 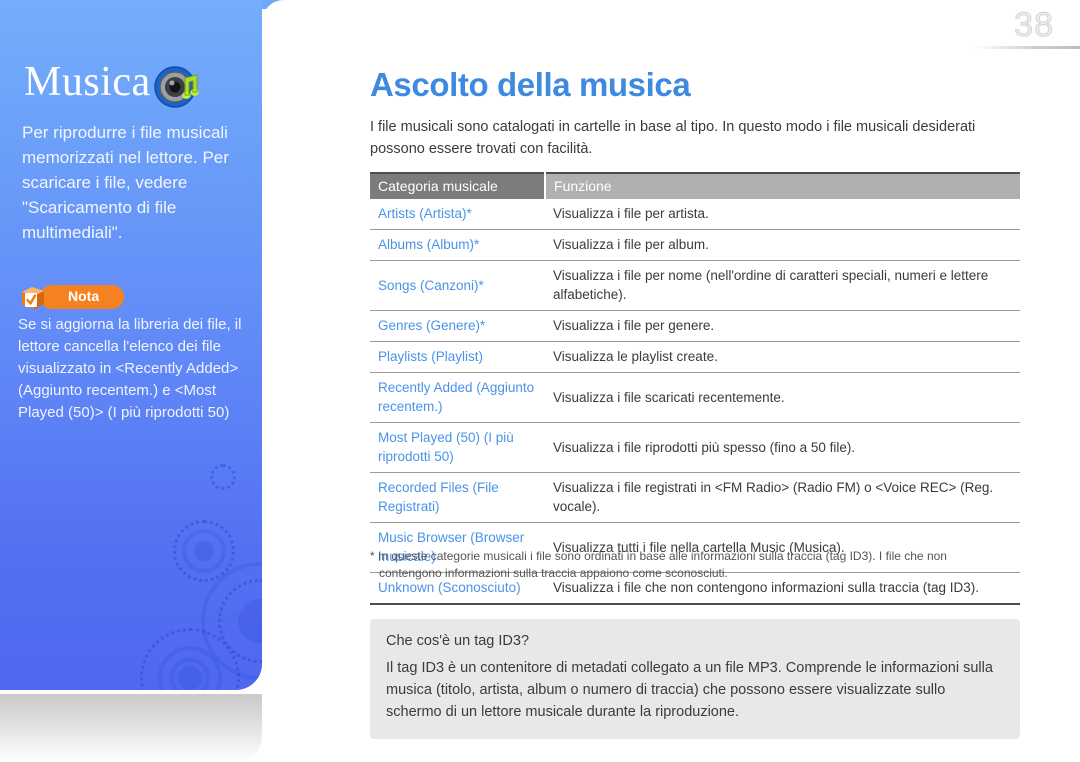 I want to click on table-cell-category: Genres (Genere)*, so click(x=457, y=326).